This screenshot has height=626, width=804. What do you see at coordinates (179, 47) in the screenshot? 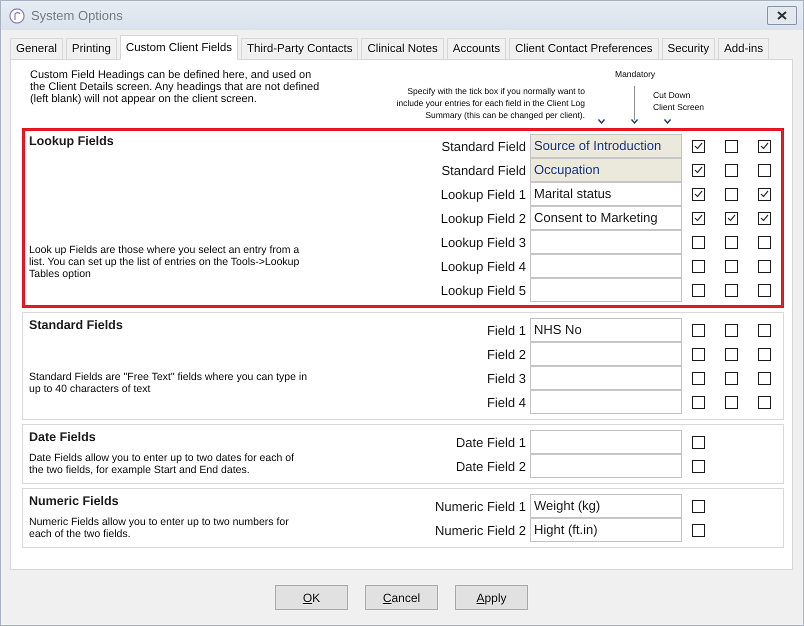
I see `tab: Custom Client Fields` at bounding box center [179, 47].